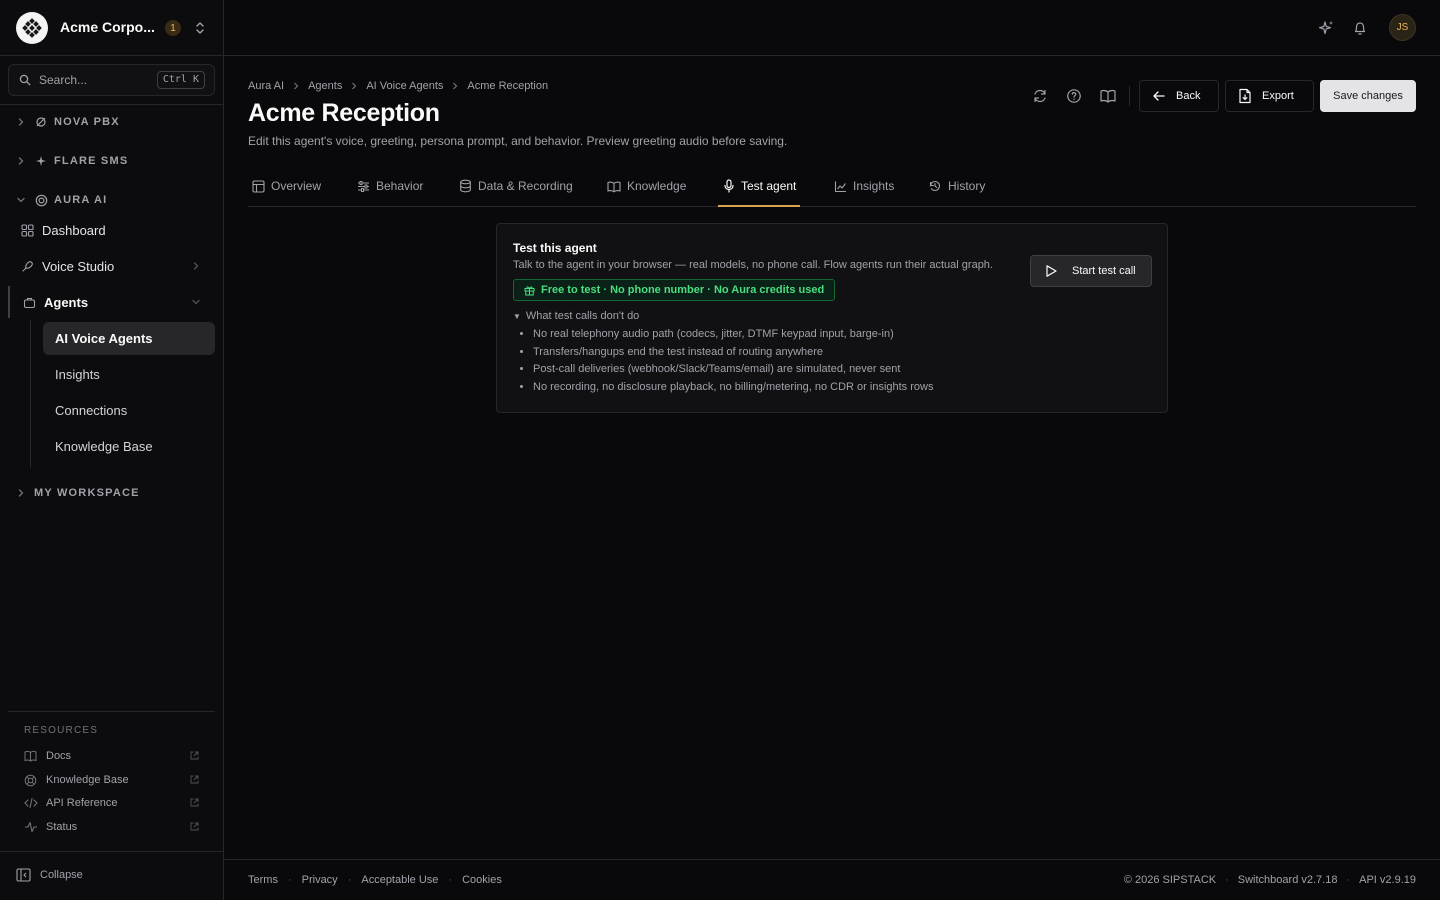 The height and width of the screenshot is (900, 1440). What do you see at coordinates (129, 338) in the screenshot?
I see `sidebar-subitem-ai-voice-agents: AI Voice Agents` at bounding box center [129, 338].